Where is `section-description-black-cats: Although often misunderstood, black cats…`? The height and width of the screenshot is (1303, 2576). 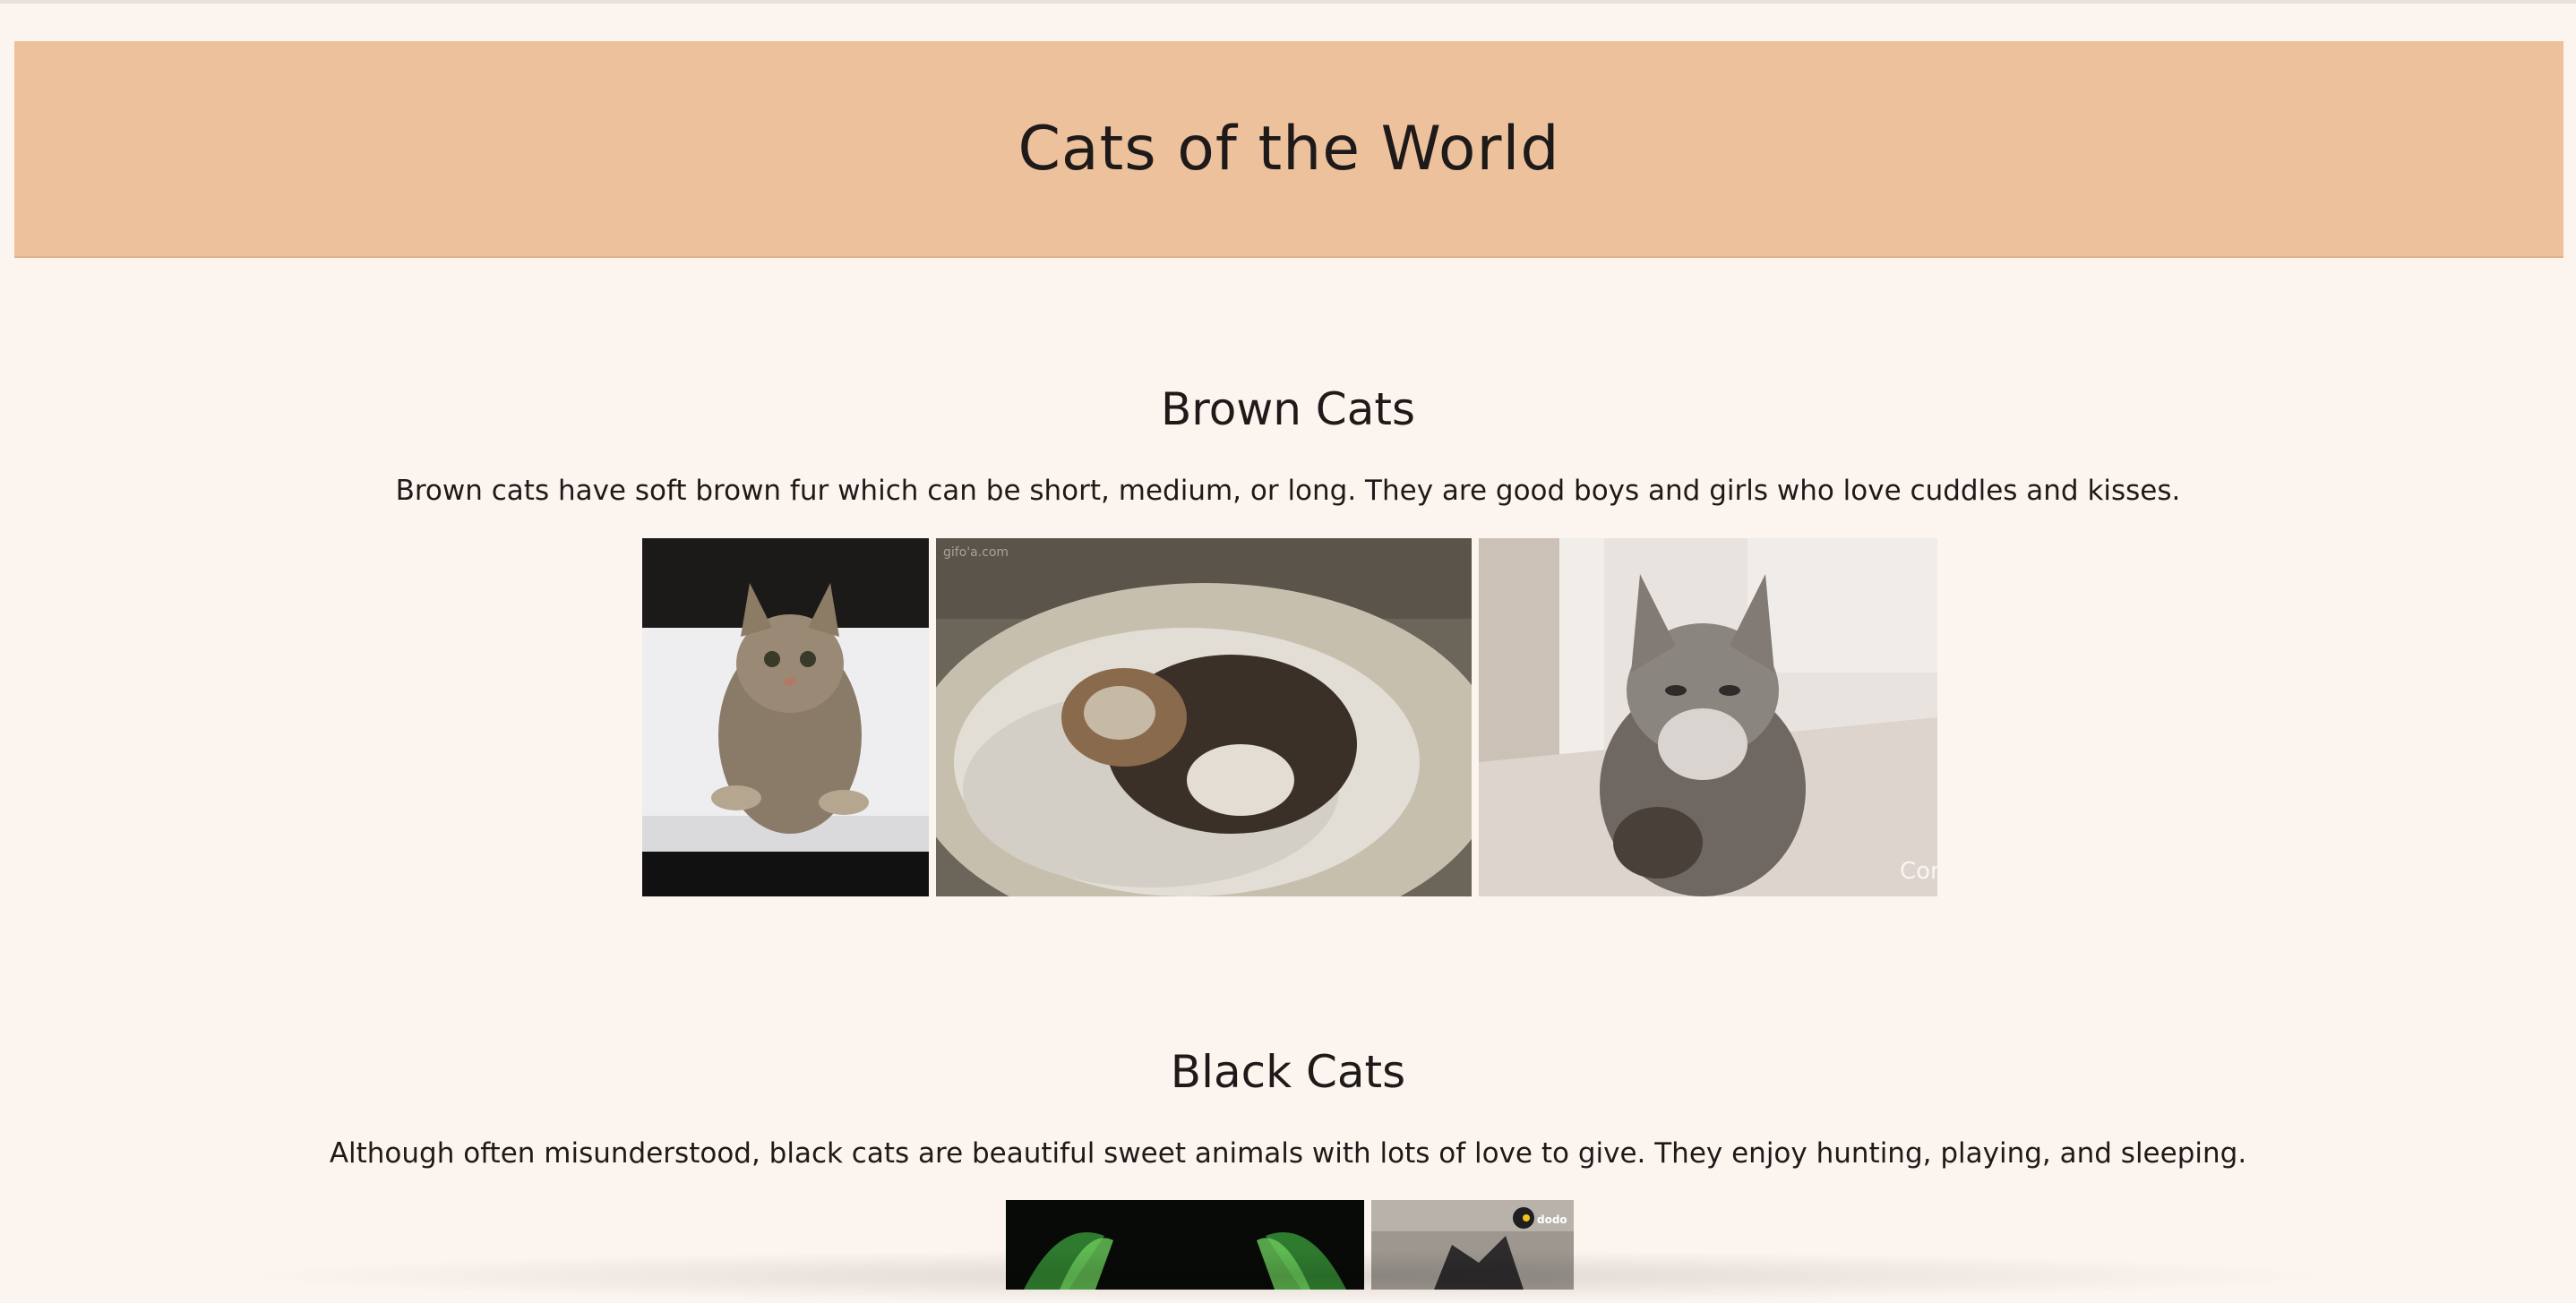
section-description-black-cats: Although often misunderstood, black cats… is located at coordinates (1288, 1153).